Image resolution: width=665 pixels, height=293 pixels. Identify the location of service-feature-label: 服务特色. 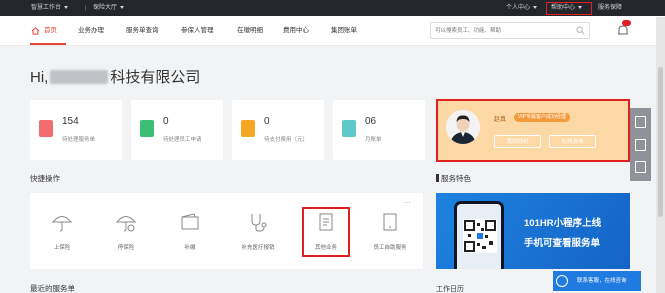
(456, 178).